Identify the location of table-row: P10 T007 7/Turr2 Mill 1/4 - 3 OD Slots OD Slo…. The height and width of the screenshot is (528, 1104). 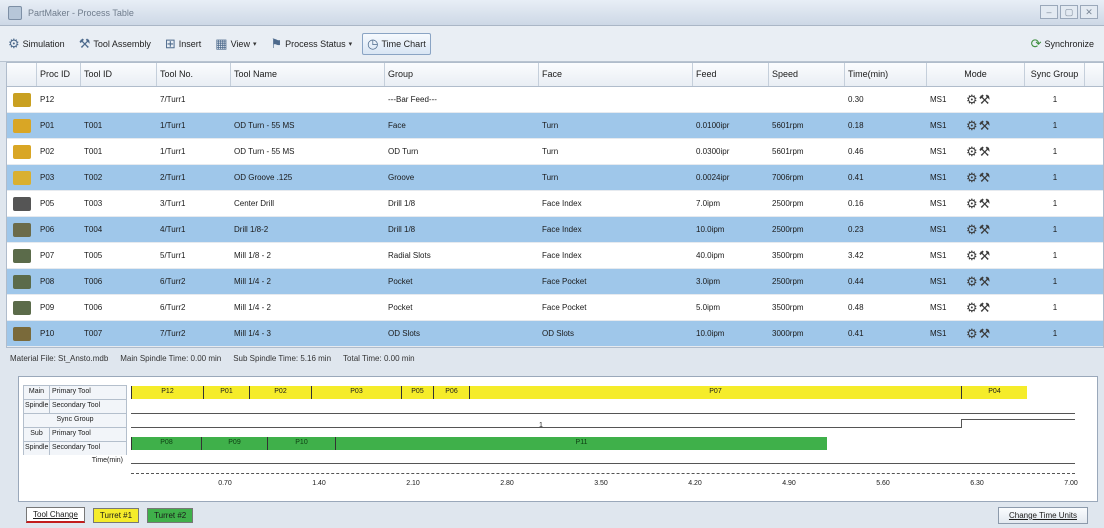
(555, 334).